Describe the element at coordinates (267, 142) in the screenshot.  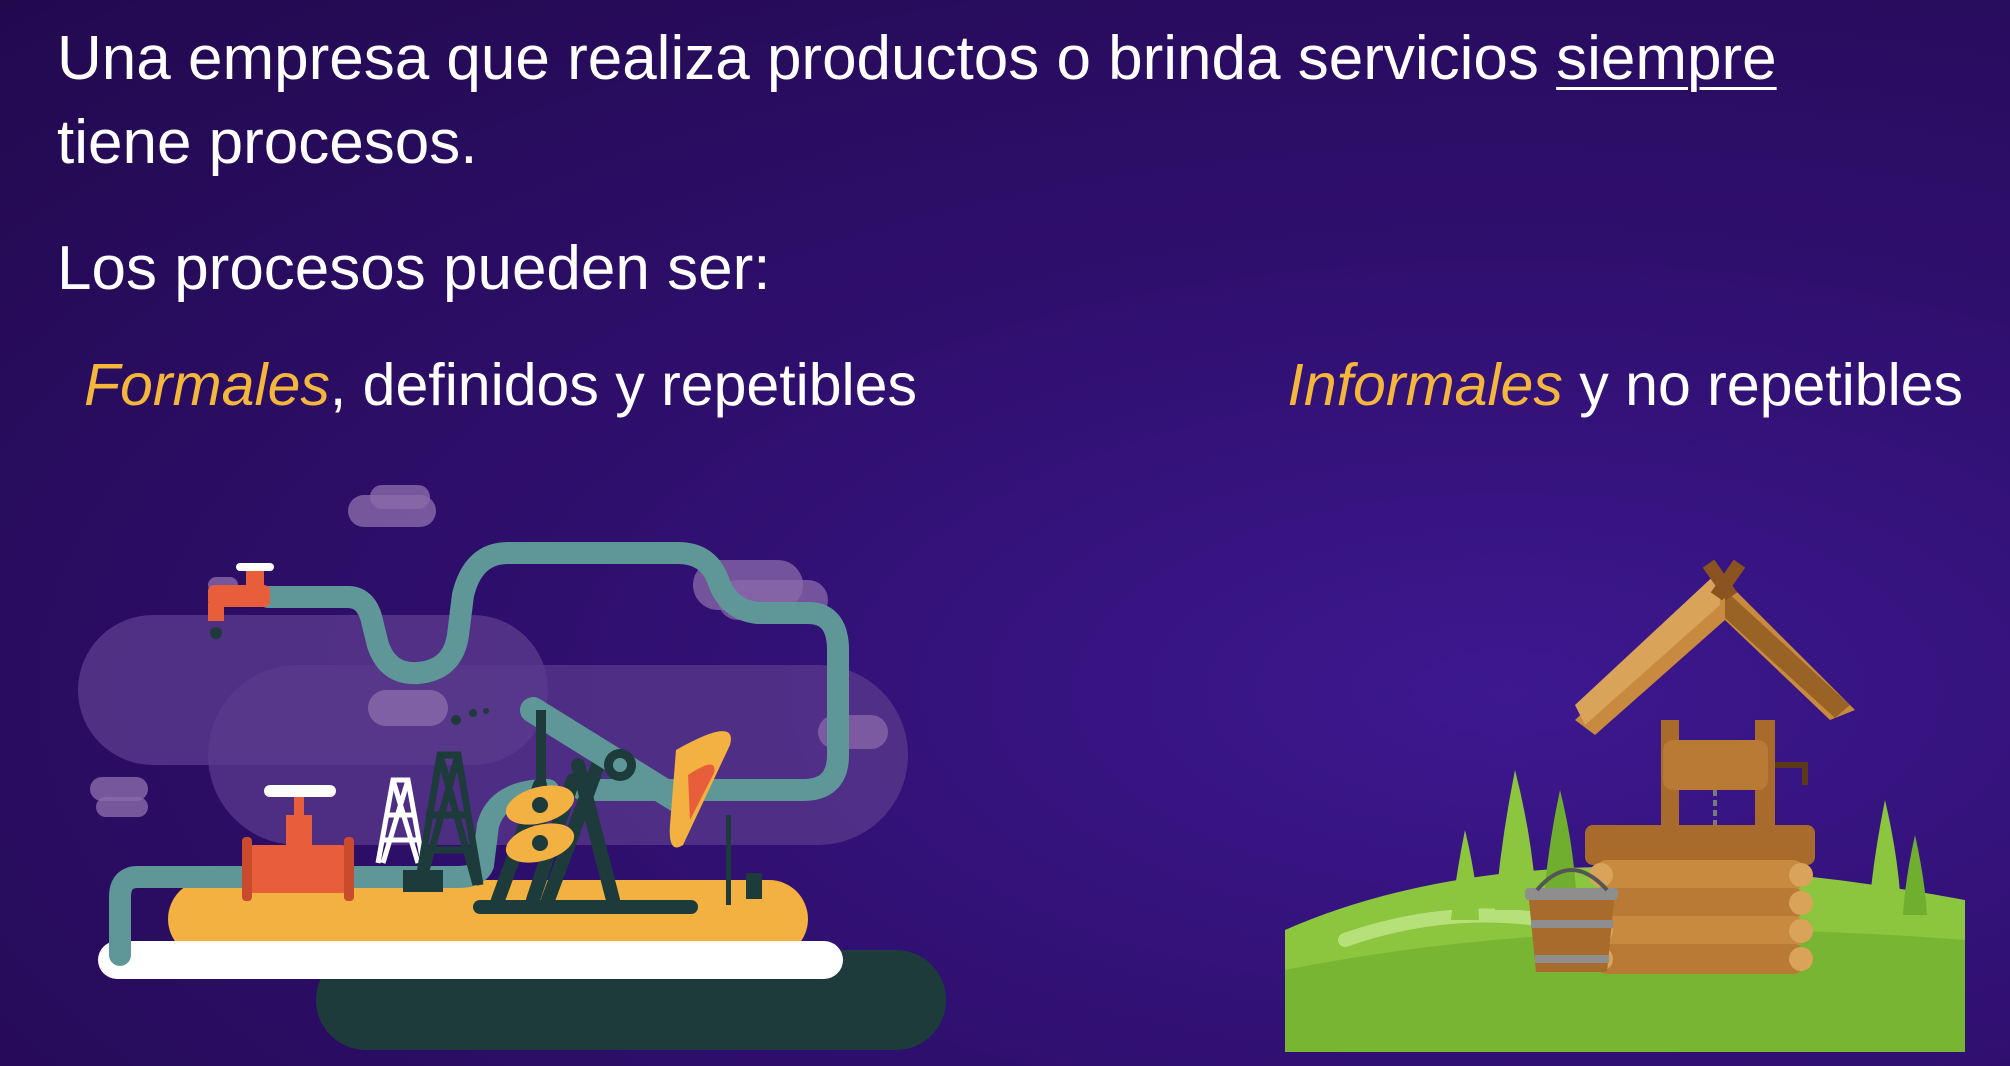
I see `intro-line-2: tiene procesos.` at that location.